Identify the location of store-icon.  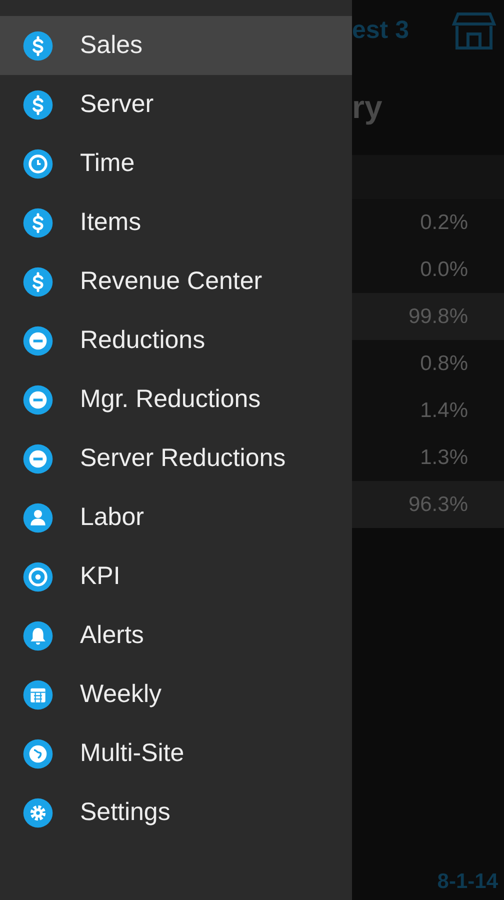
(474, 30).